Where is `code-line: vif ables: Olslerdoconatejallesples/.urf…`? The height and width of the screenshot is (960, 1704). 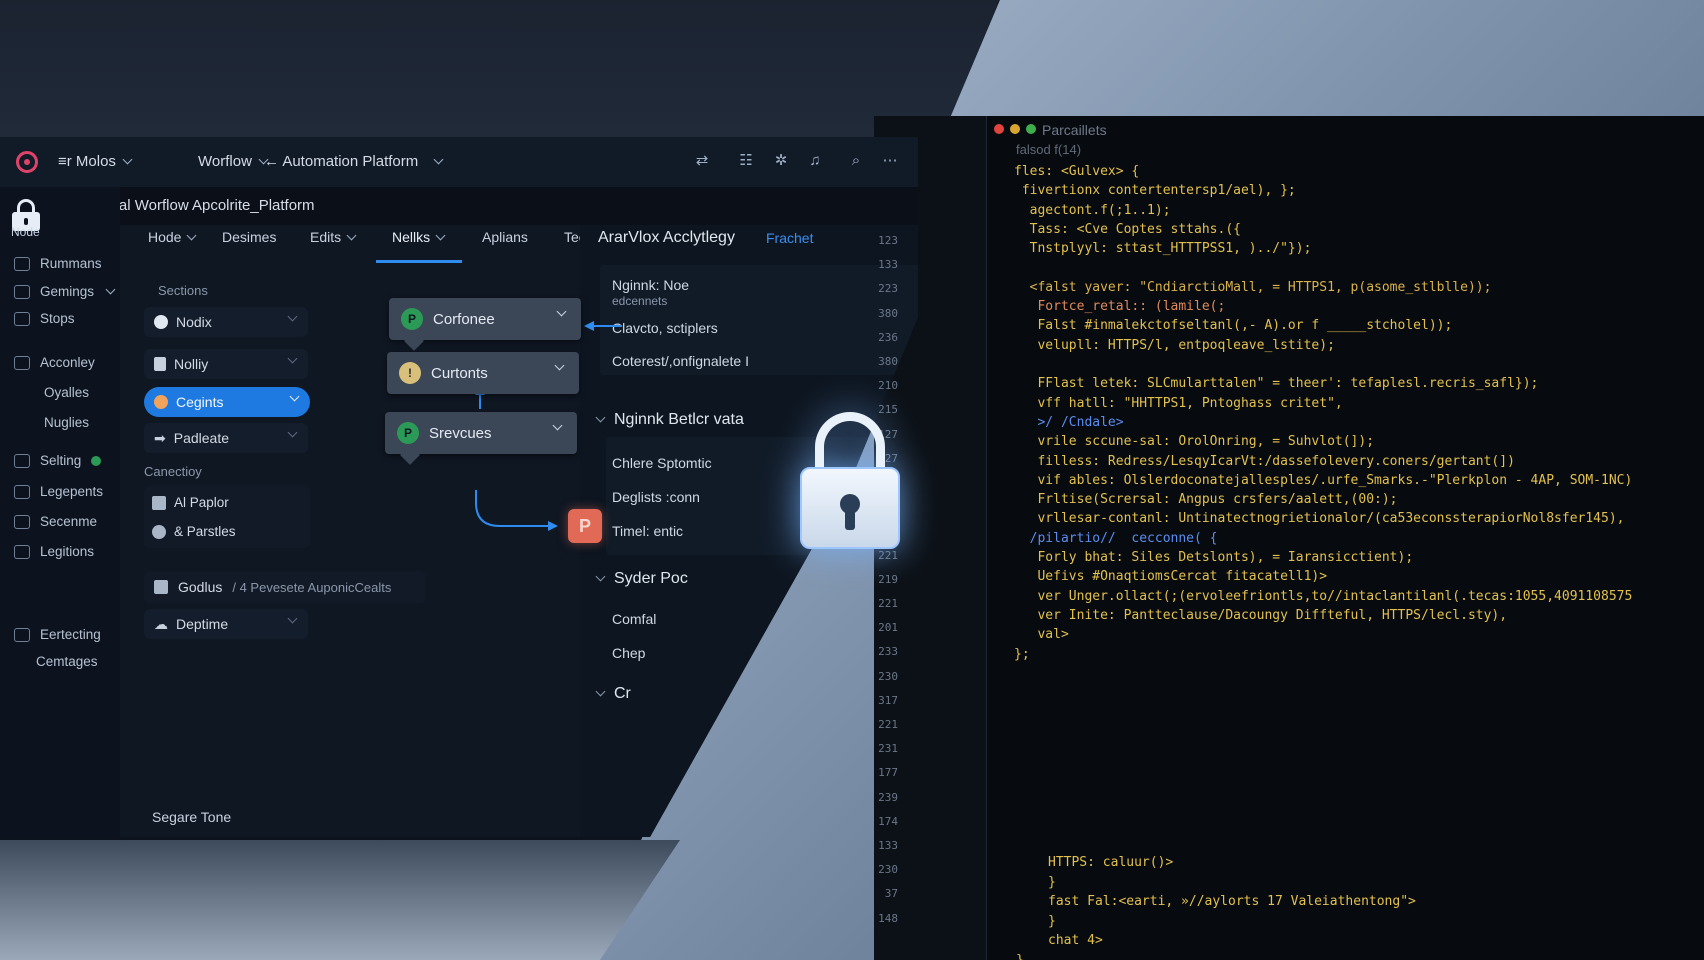 code-line: vif ables: Olslerdoconatejallesples/.urf… is located at coordinates (1323, 480).